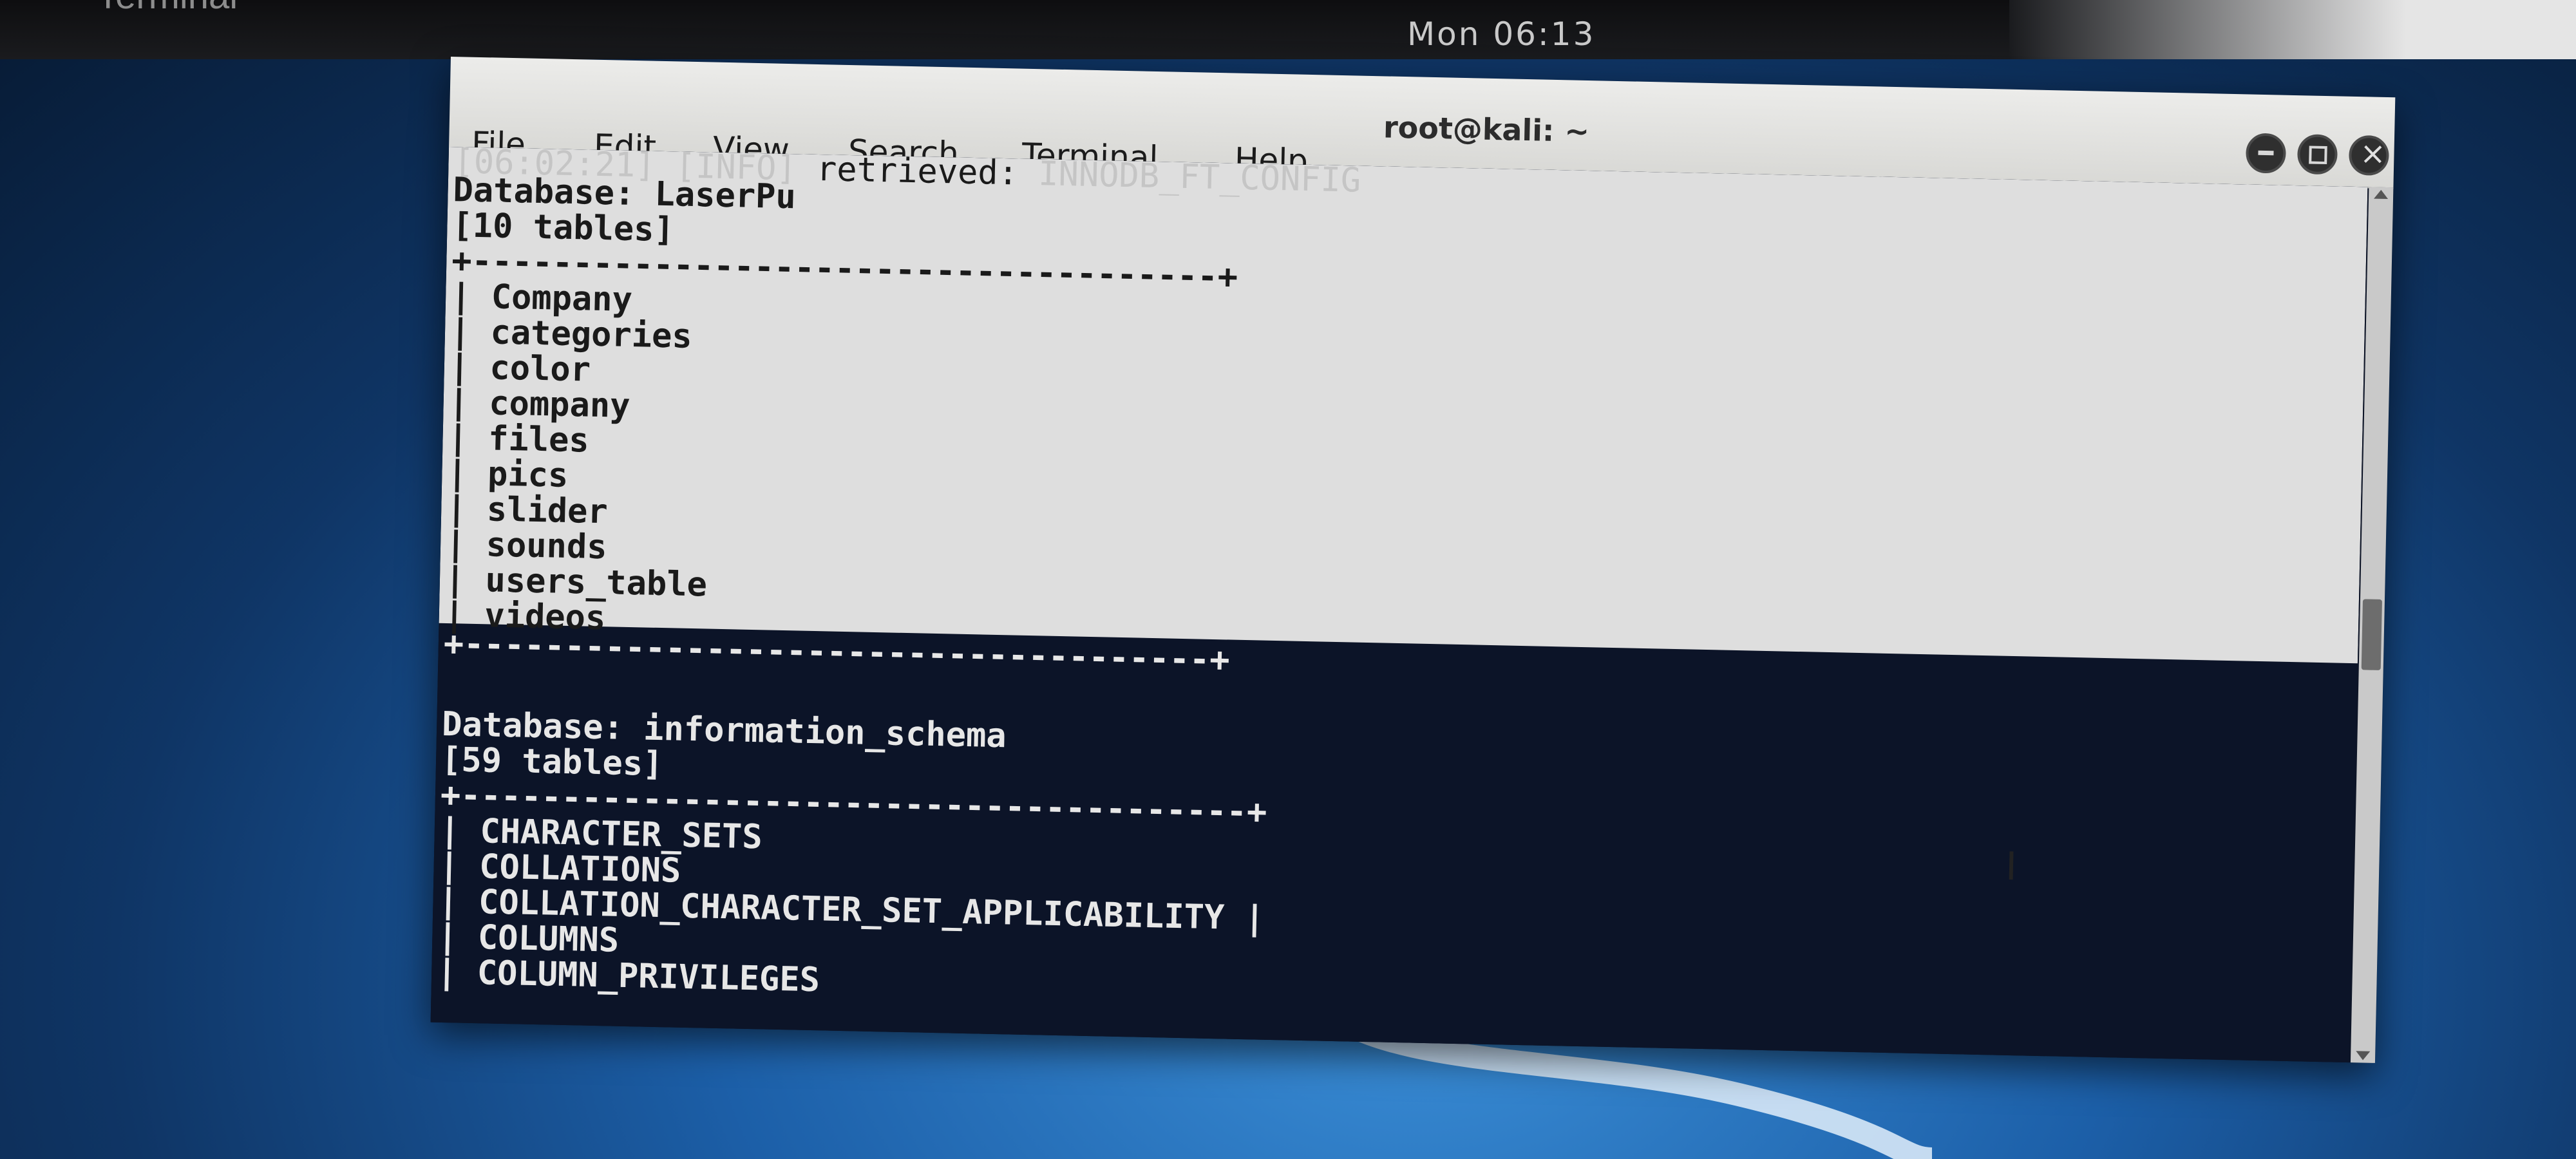 Image resolution: width=2576 pixels, height=1159 pixels. What do you see at coordinates (2372, 634) in the screenshot?
I see `scrollbar-thumb` at bounding box center [2372, 634].